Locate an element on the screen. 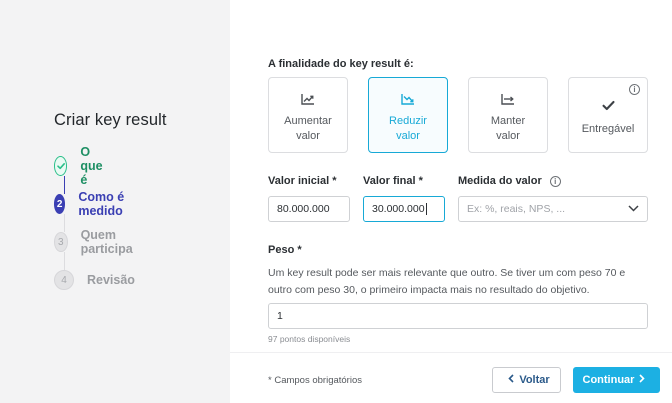 This screenshot has width=672, height=403. option-label: Entregável is located at coordinates (608, 129).